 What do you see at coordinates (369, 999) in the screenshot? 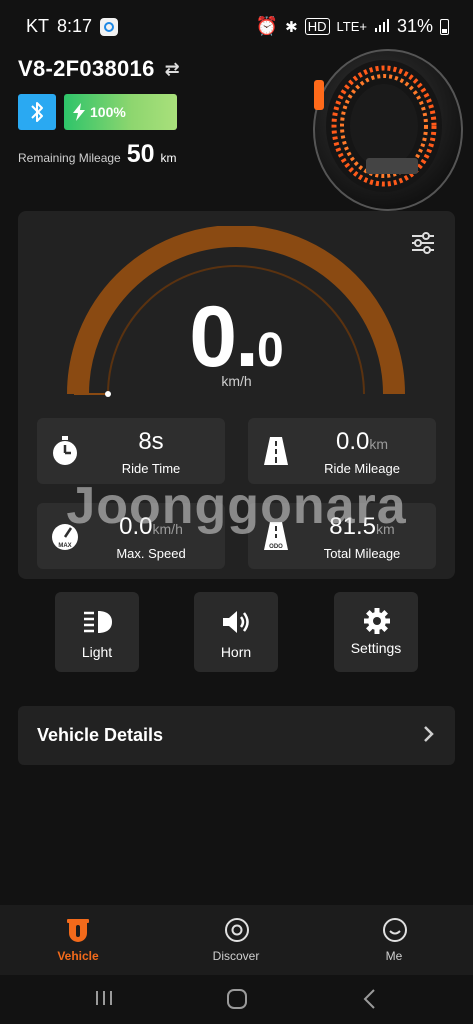
I see `back-icon` at bounding box center [369, 999].